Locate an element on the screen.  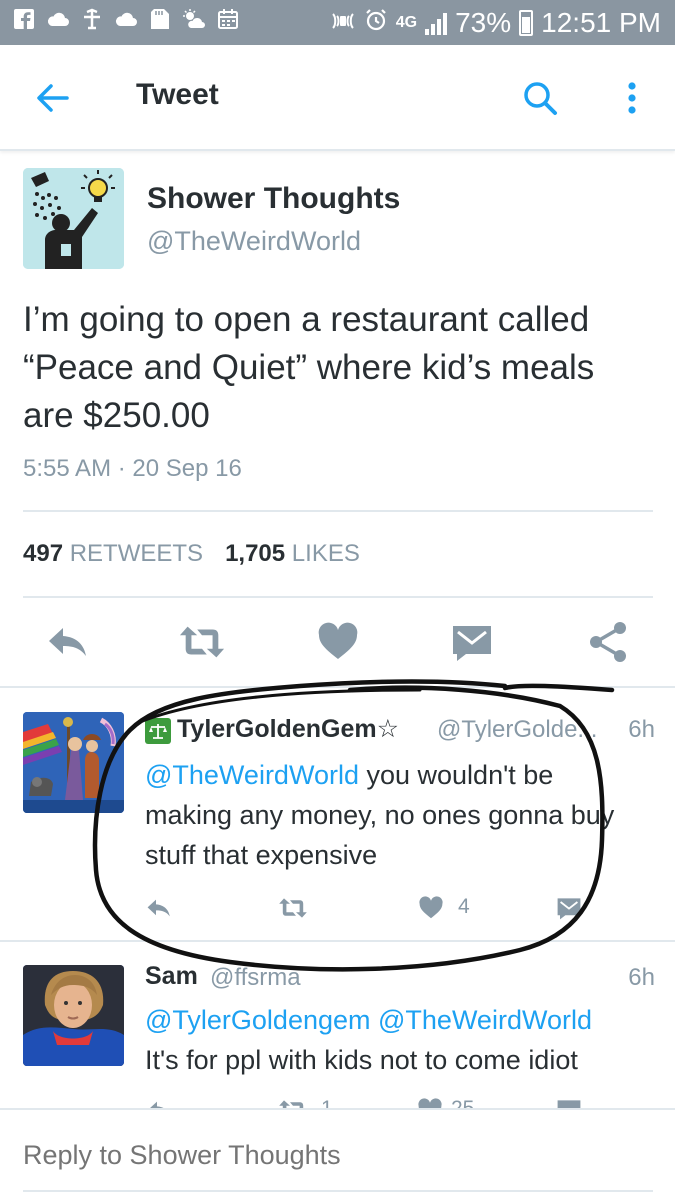
tweet-stats: 497 RETWEETS 1,705 LIKES is located at coordinates (191, 554).